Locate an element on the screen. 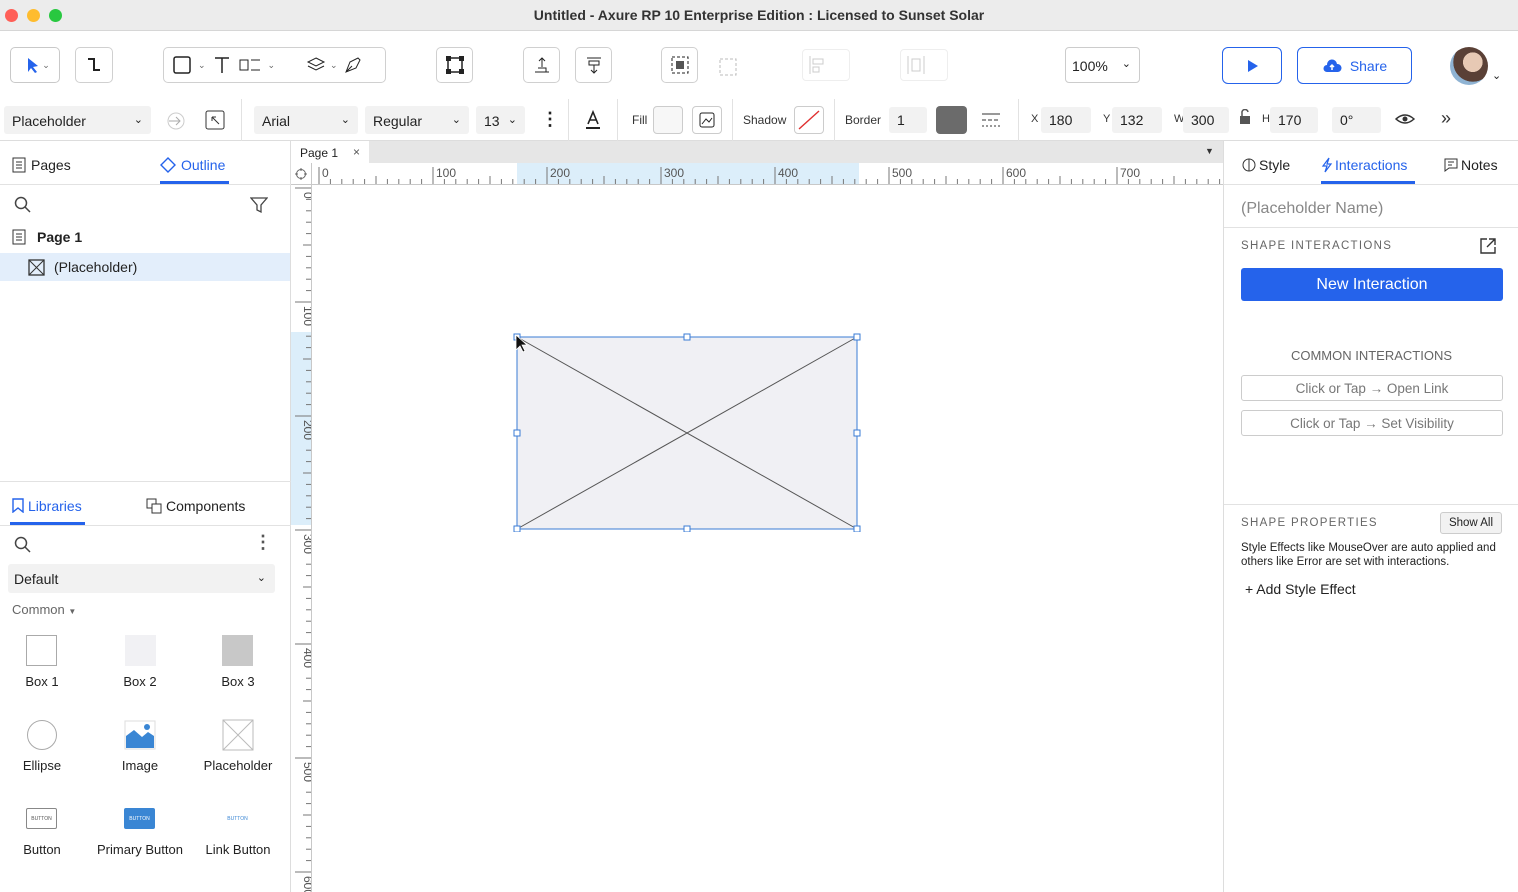  library-menu-icon: ⋮ is located at coordinates (263, 542).